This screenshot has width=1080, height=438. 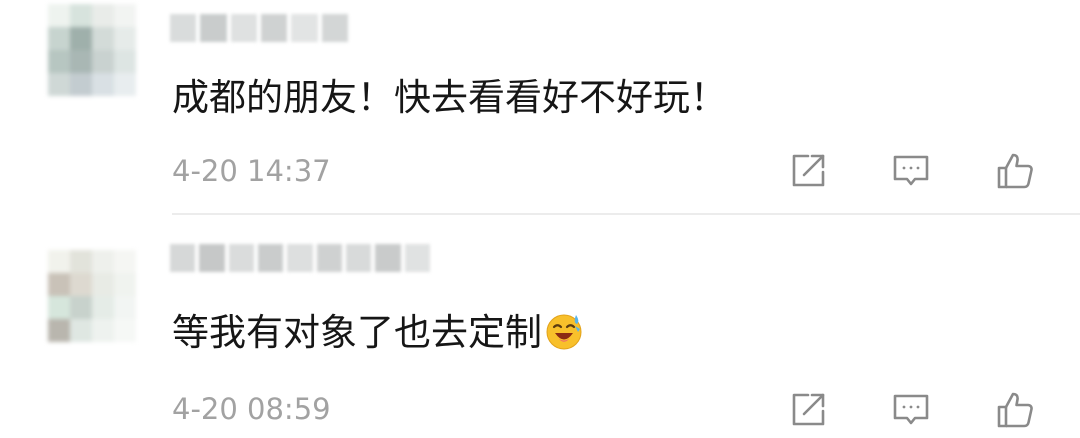 I want to click on comment-text: 成都的朋友！快去看看好不好玩！, so click(x=449, y=97).